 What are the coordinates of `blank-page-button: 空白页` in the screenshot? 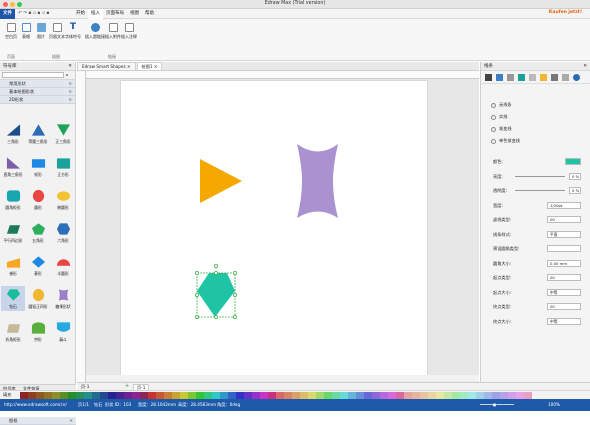 It's located at (11, 31).